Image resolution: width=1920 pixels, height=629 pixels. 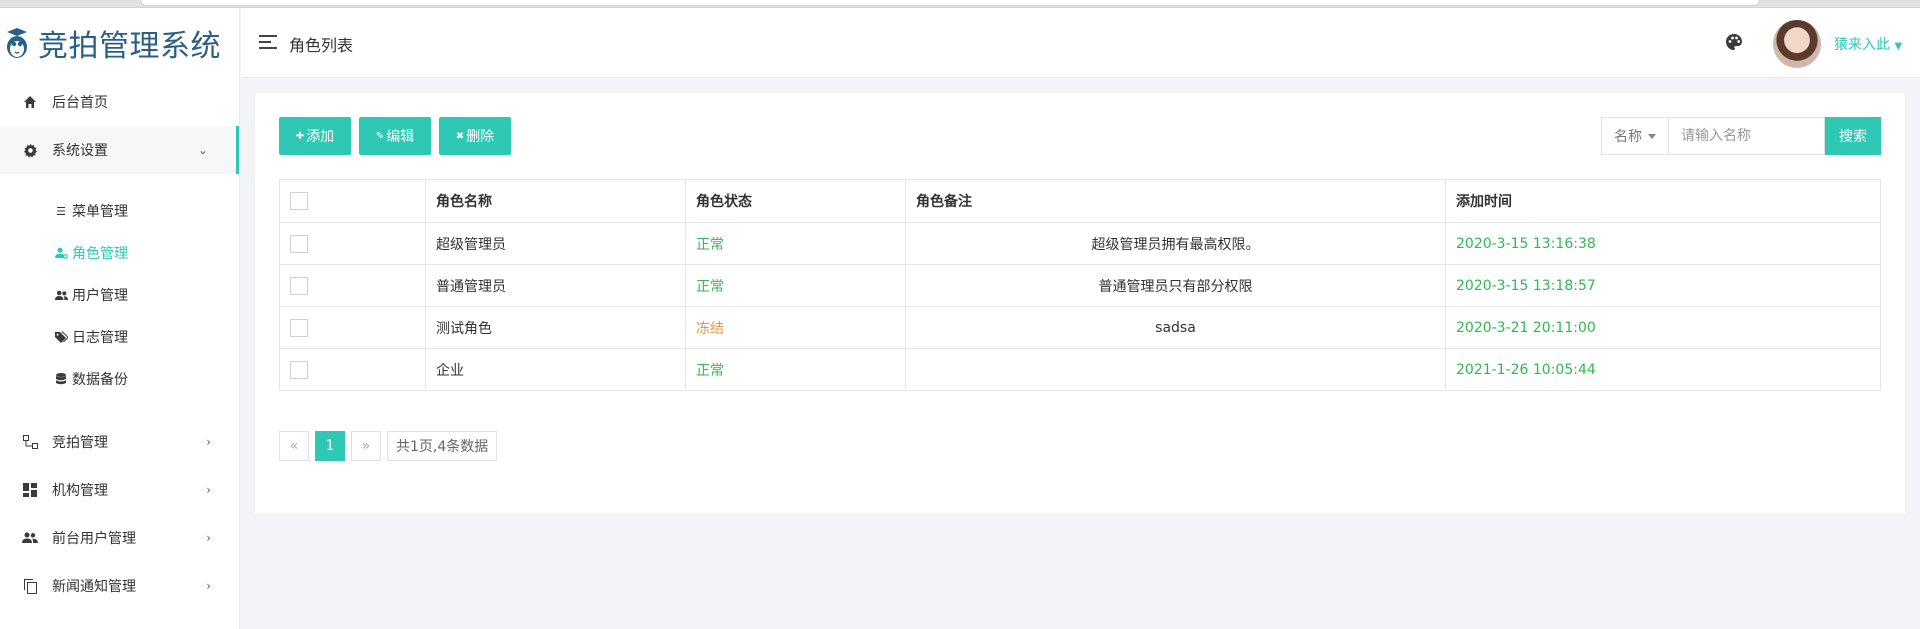 I want to click on column-header: 添加时间, so click(x=1663, y=201).